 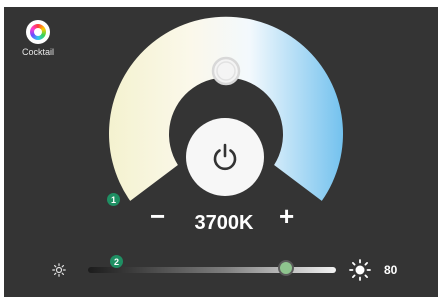 I want to click on power-button, so click(x=225, y=157).